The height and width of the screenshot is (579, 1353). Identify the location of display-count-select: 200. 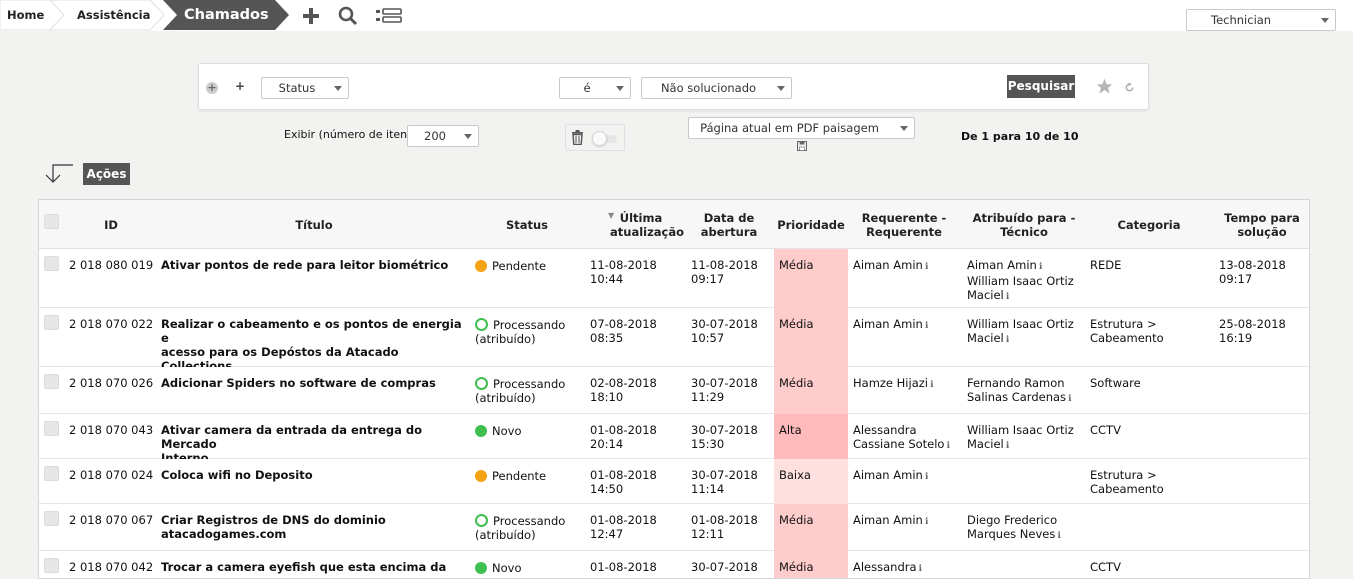
(443, 136).